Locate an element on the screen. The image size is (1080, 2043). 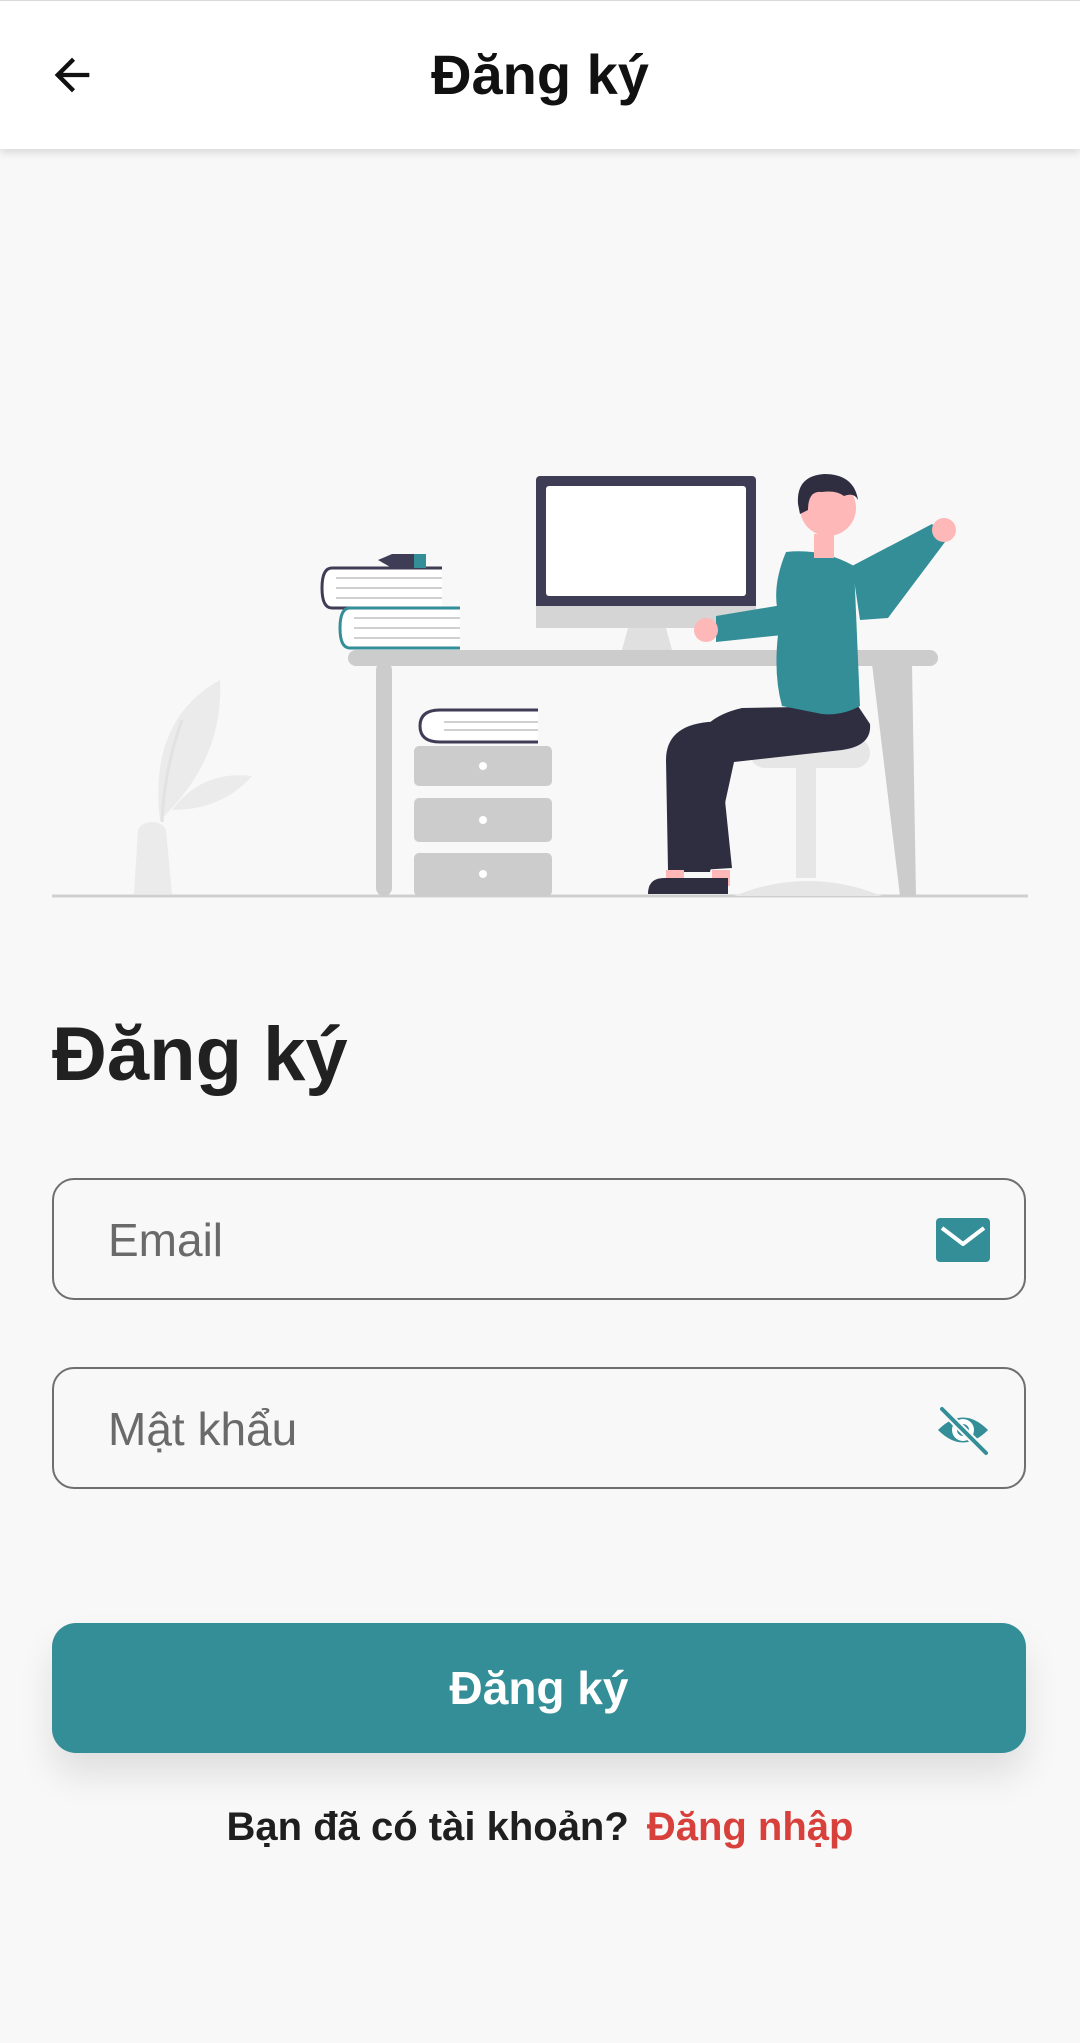
login-prompt-text: Bạn đã có tài khoản? is located at coordinates (427, 1827).